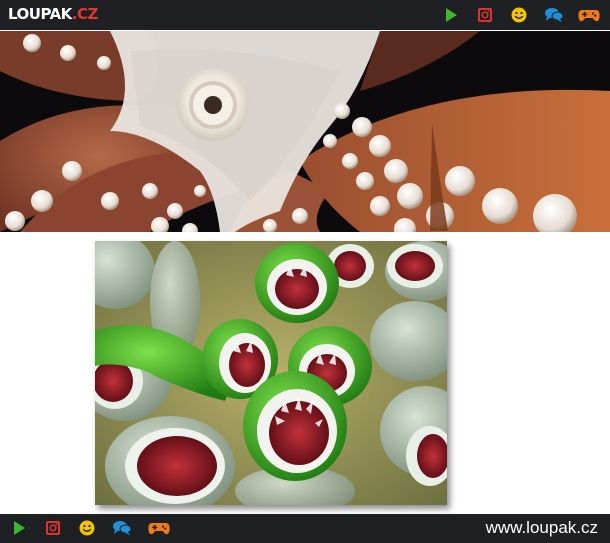 This screenshot has height=543, width=610. I want to click on bottom-bar: www.loupak.cz, so click(305, 528).